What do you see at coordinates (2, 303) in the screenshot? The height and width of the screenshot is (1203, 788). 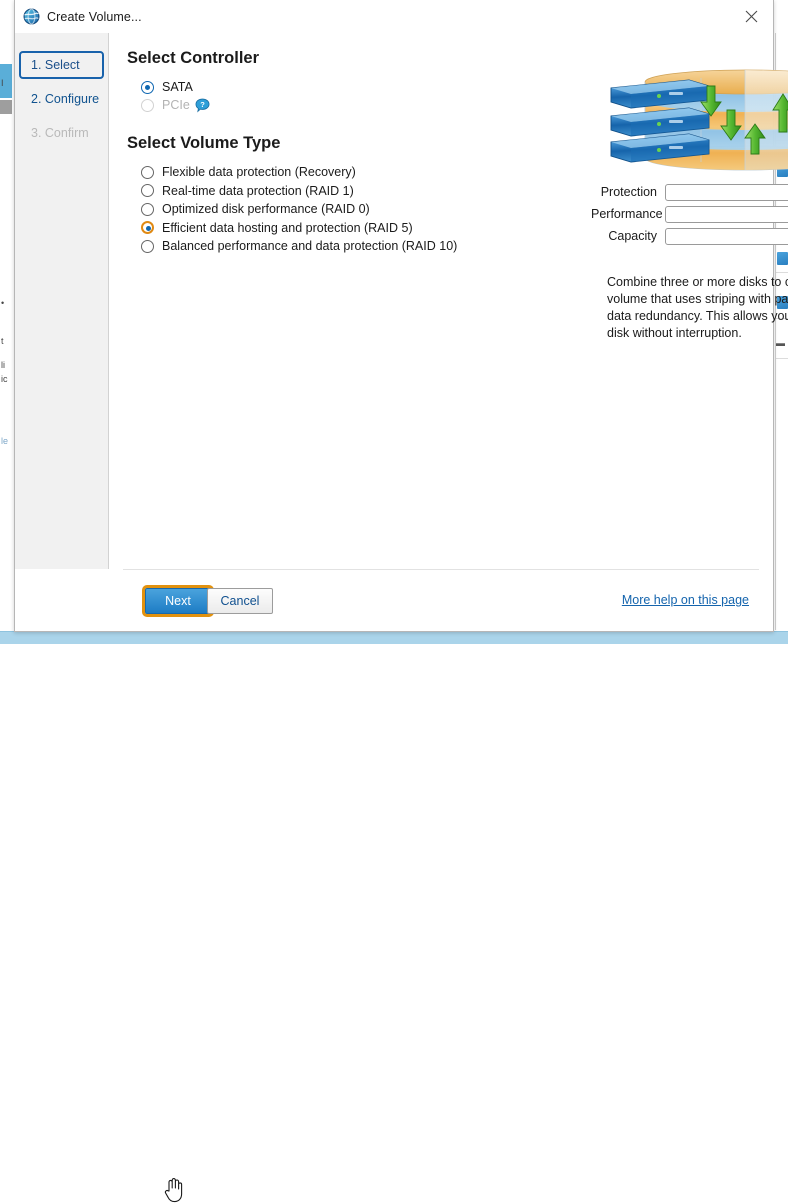 I see `background-left-text-2: •` at bounding box center [2, 303].